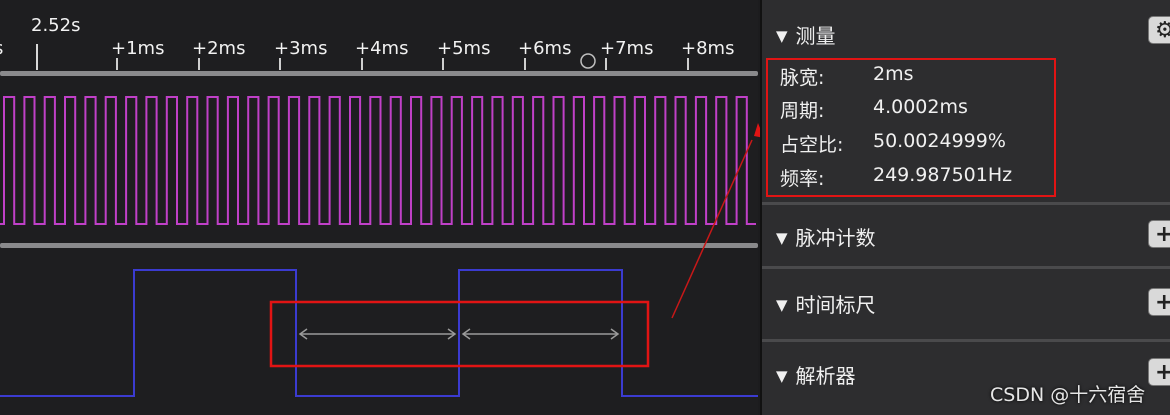 The image size is (1170, 415). Describe the element at coordinates (1068, 395) in the screenshot. I see `watermark: CSDN @十六宿舍` at that location.